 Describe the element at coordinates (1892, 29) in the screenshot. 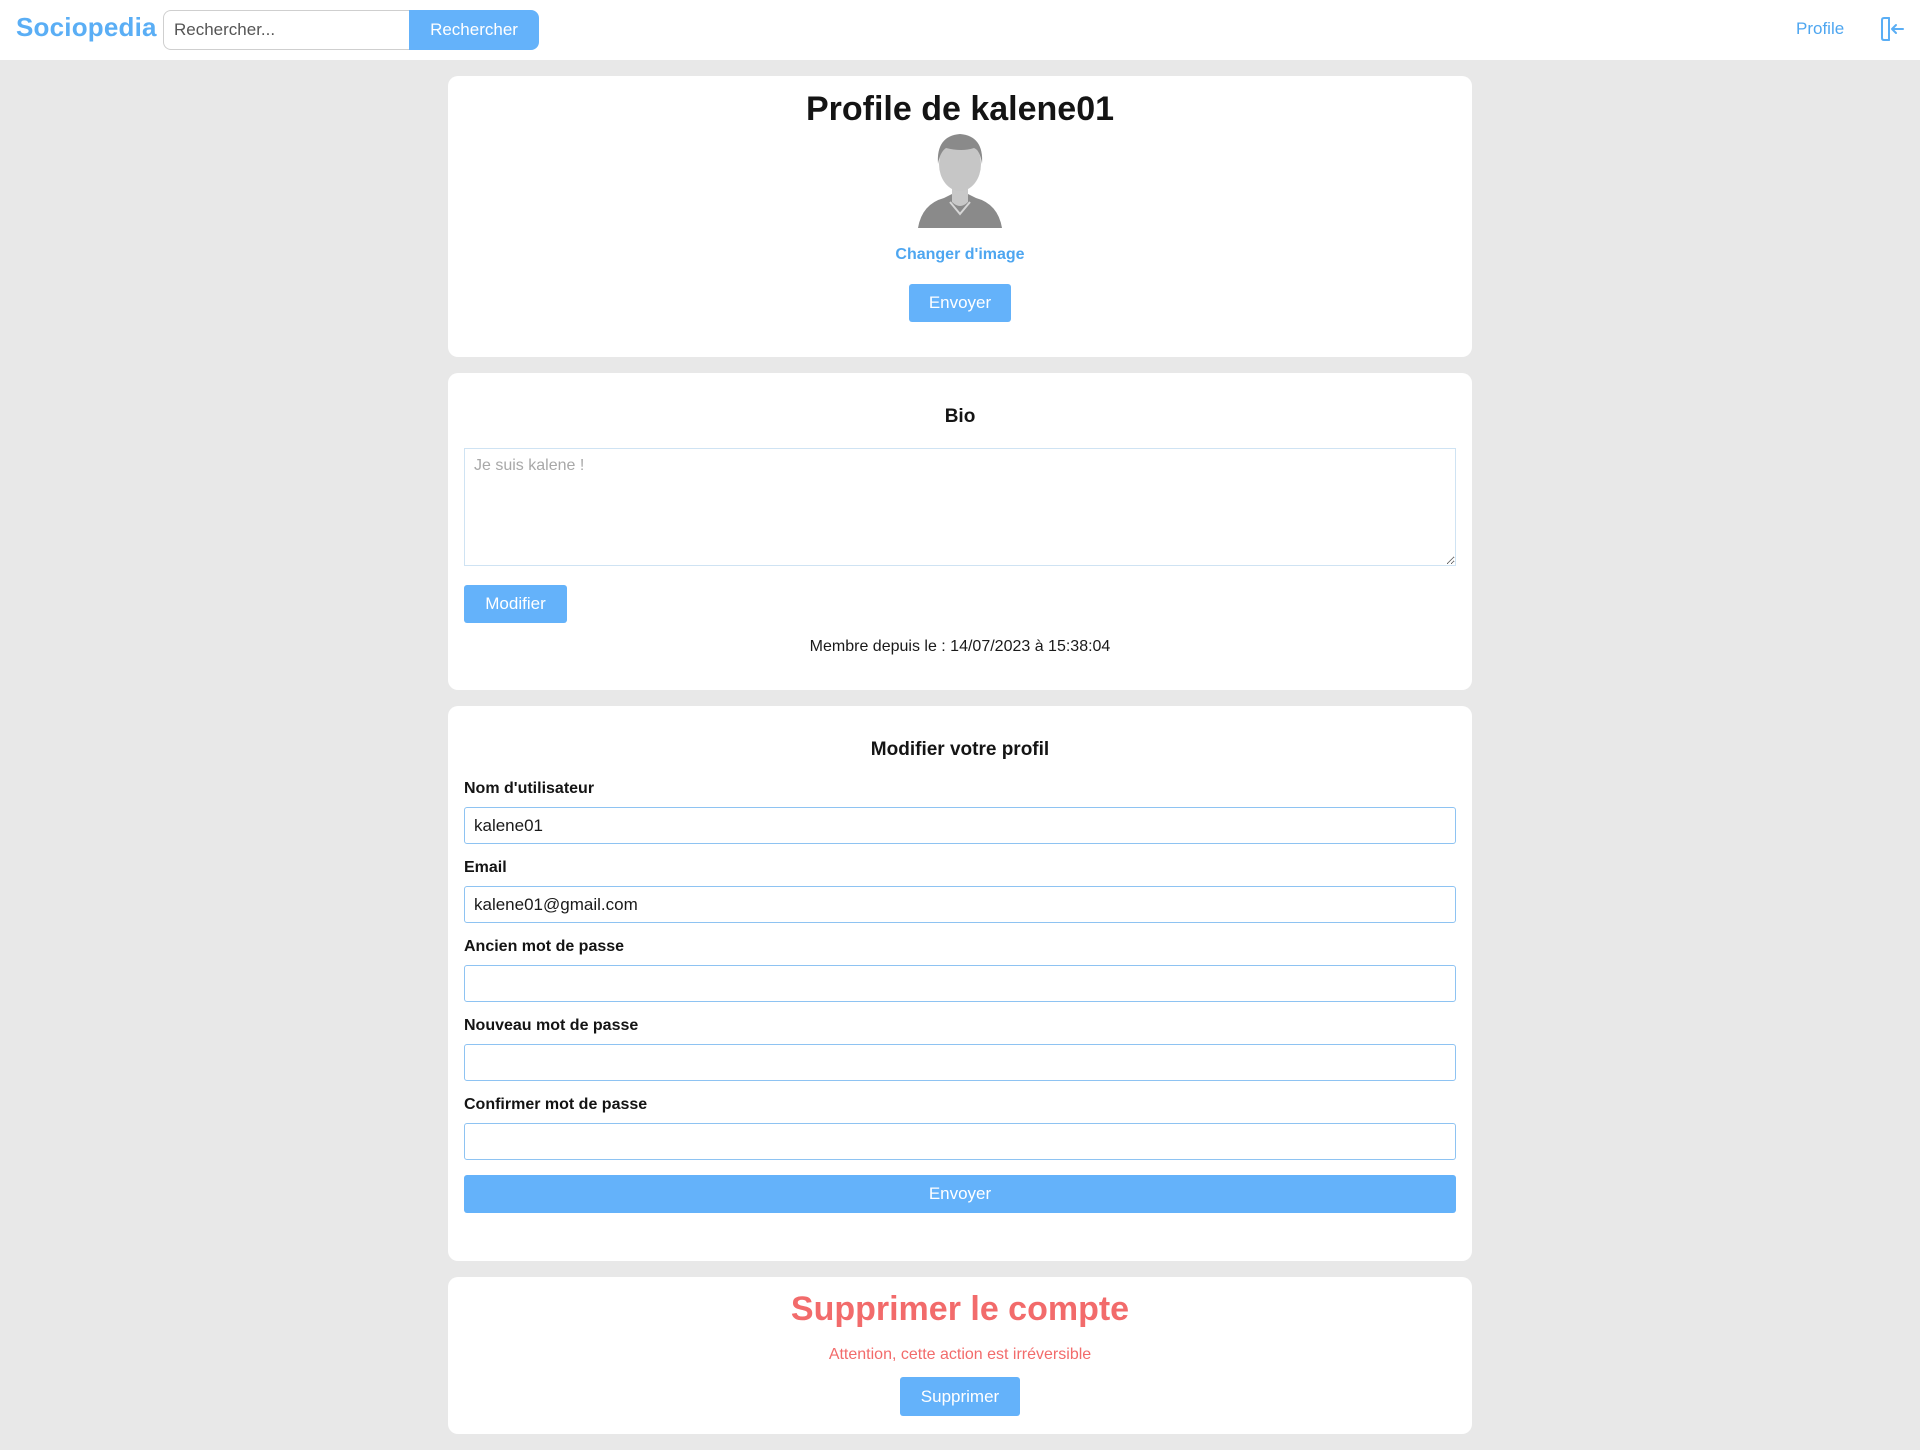

I see `logout-icon` at that location.